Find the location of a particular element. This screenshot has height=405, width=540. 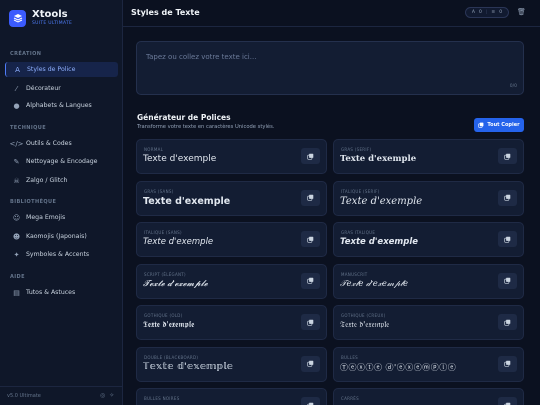

section-technique: TECHNIQUE is located at coordinates (28, 128).